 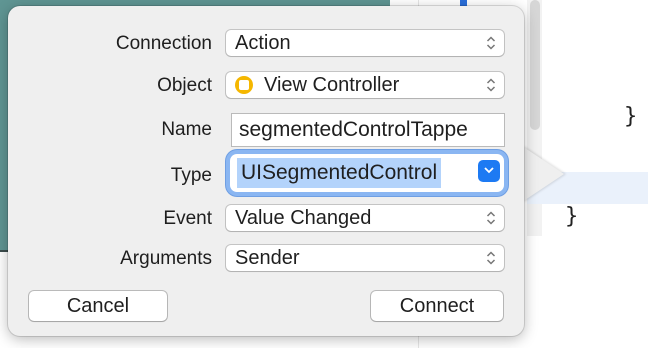 I want to click on view-controller-icon, so click(x=244, y=85).